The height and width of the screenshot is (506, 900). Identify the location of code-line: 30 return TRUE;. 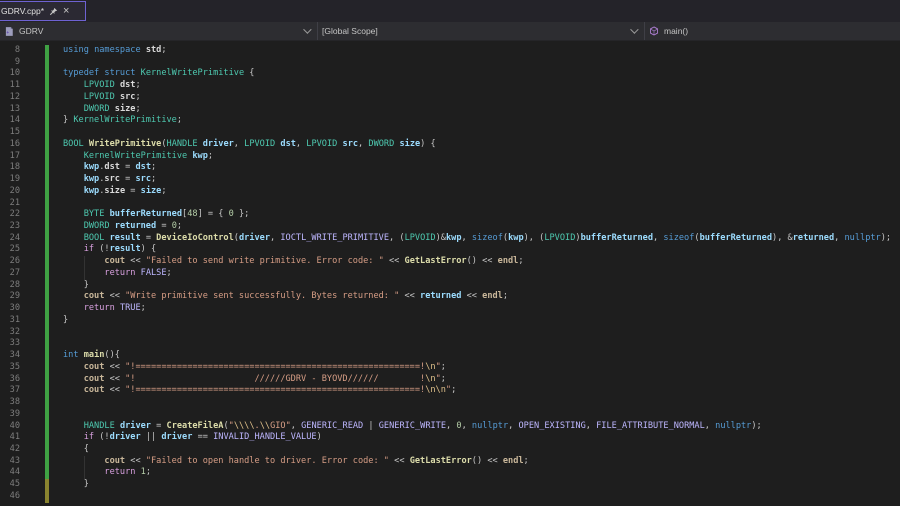
(450, 309).